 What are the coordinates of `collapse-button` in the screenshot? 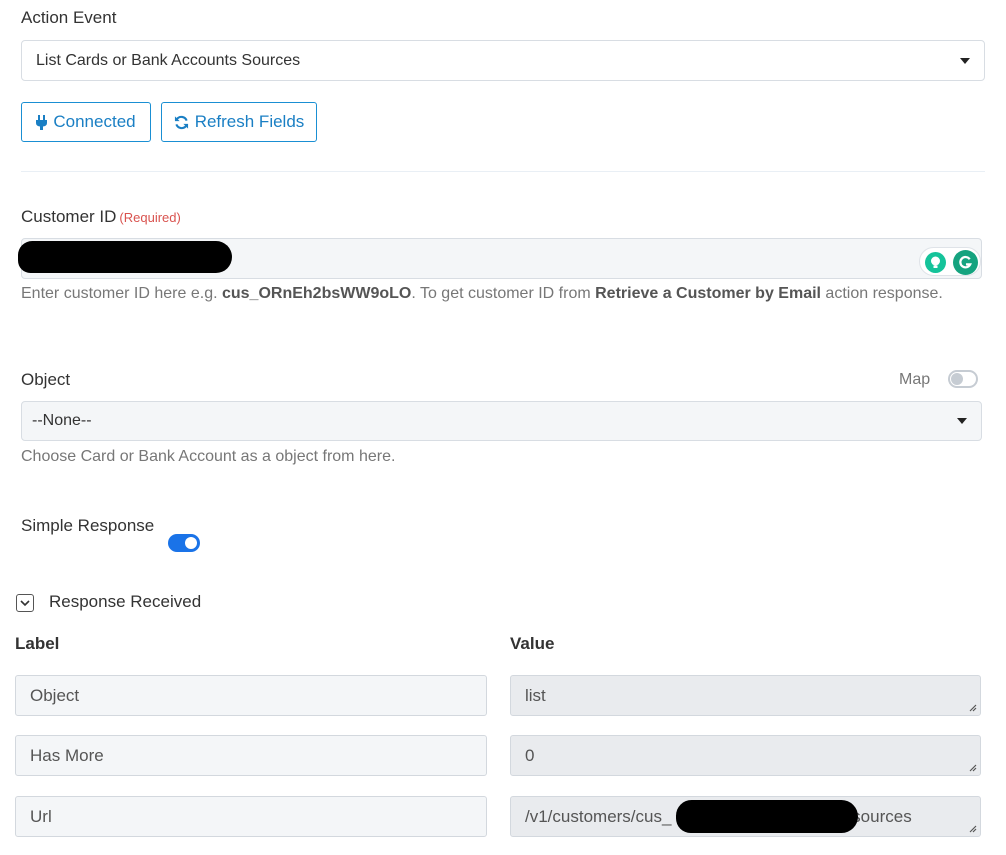 It's located at (25, 603).